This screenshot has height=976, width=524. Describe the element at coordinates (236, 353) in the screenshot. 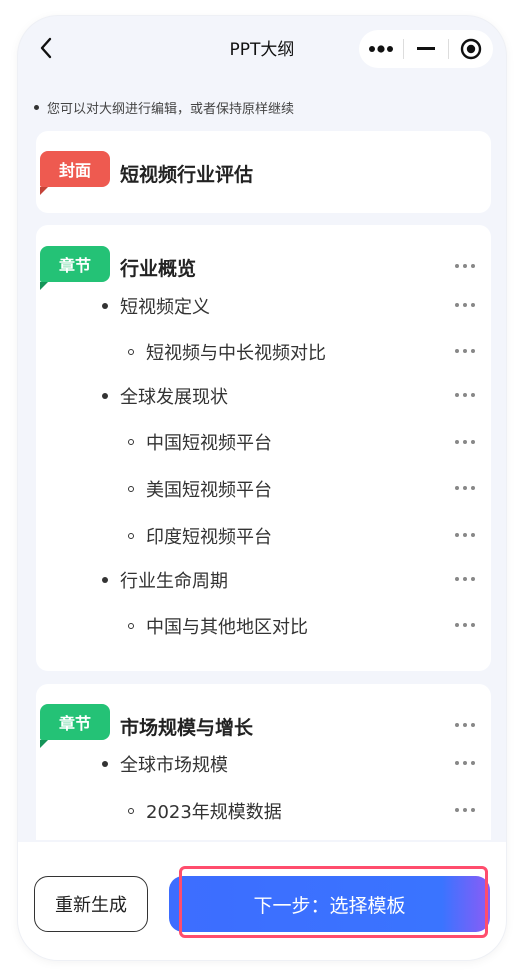

I see `item-text: 短视频与中长视频对比` at that location.